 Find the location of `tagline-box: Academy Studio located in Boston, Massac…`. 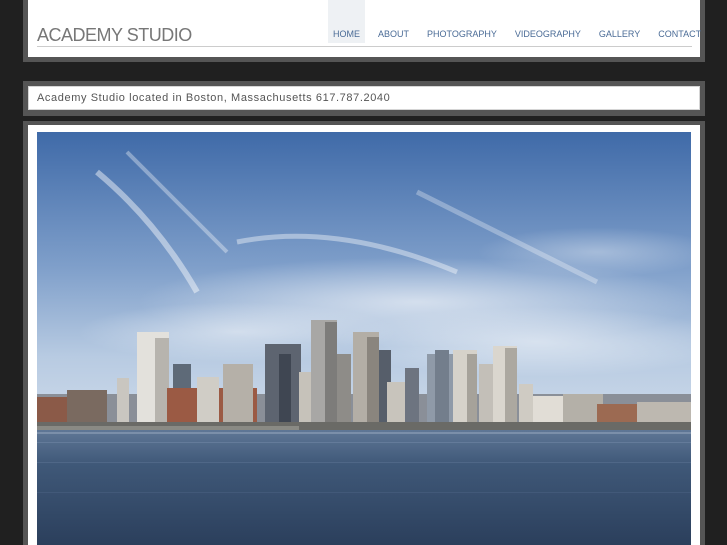

tagline-box: Academy Studio located in Boston, Massac… is located at coordinates (364, 98).